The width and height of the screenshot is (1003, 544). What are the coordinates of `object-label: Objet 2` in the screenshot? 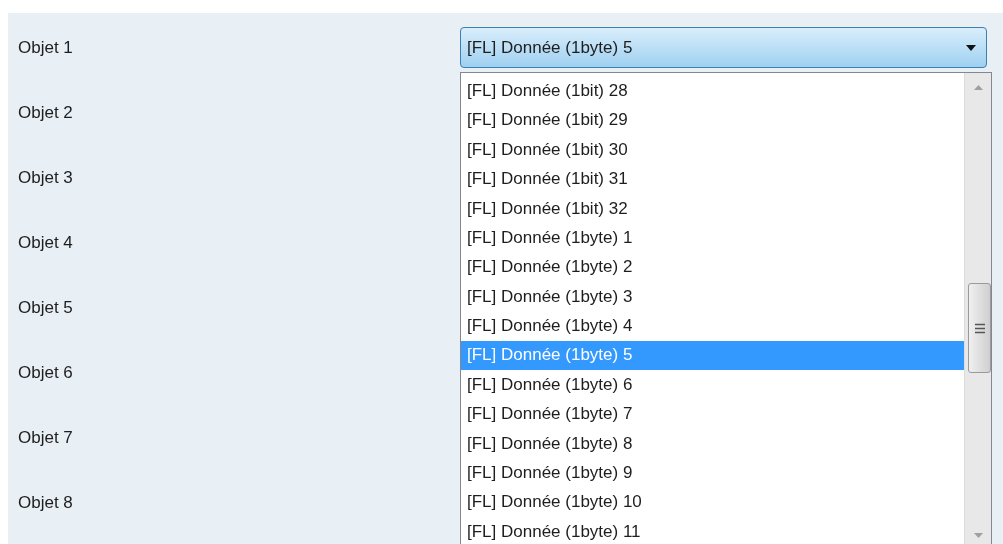 It's located at (45, 113).